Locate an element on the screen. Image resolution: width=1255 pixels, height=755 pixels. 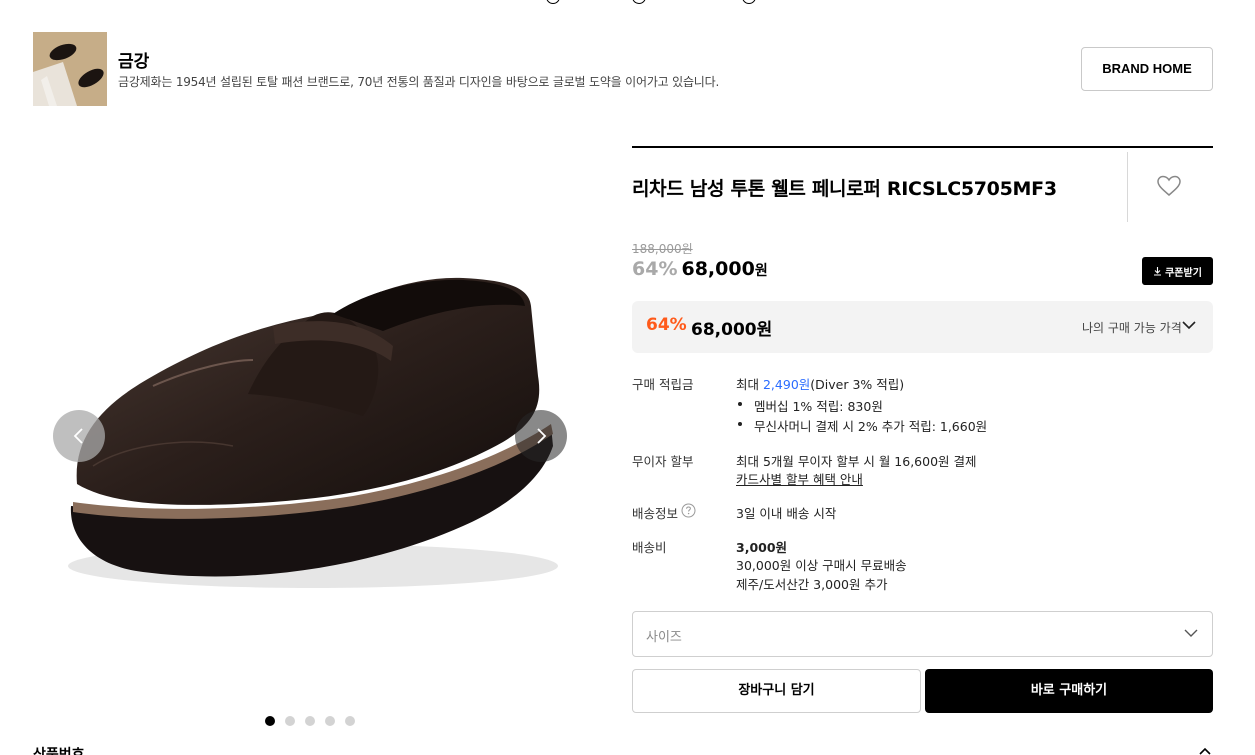
shipping-fee-amount: 3,000원 is located at coordinates (762, 547).